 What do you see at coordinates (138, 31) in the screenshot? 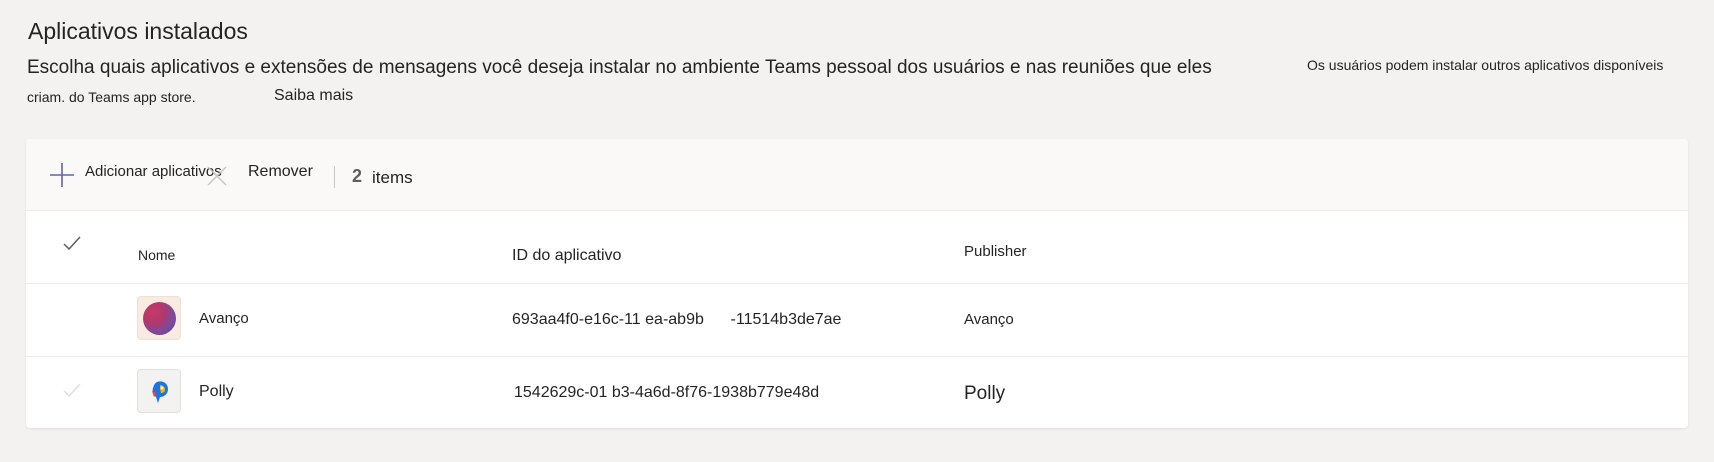
I see `page-title: Aplicativos instalados` at bounding box center [138, 31].